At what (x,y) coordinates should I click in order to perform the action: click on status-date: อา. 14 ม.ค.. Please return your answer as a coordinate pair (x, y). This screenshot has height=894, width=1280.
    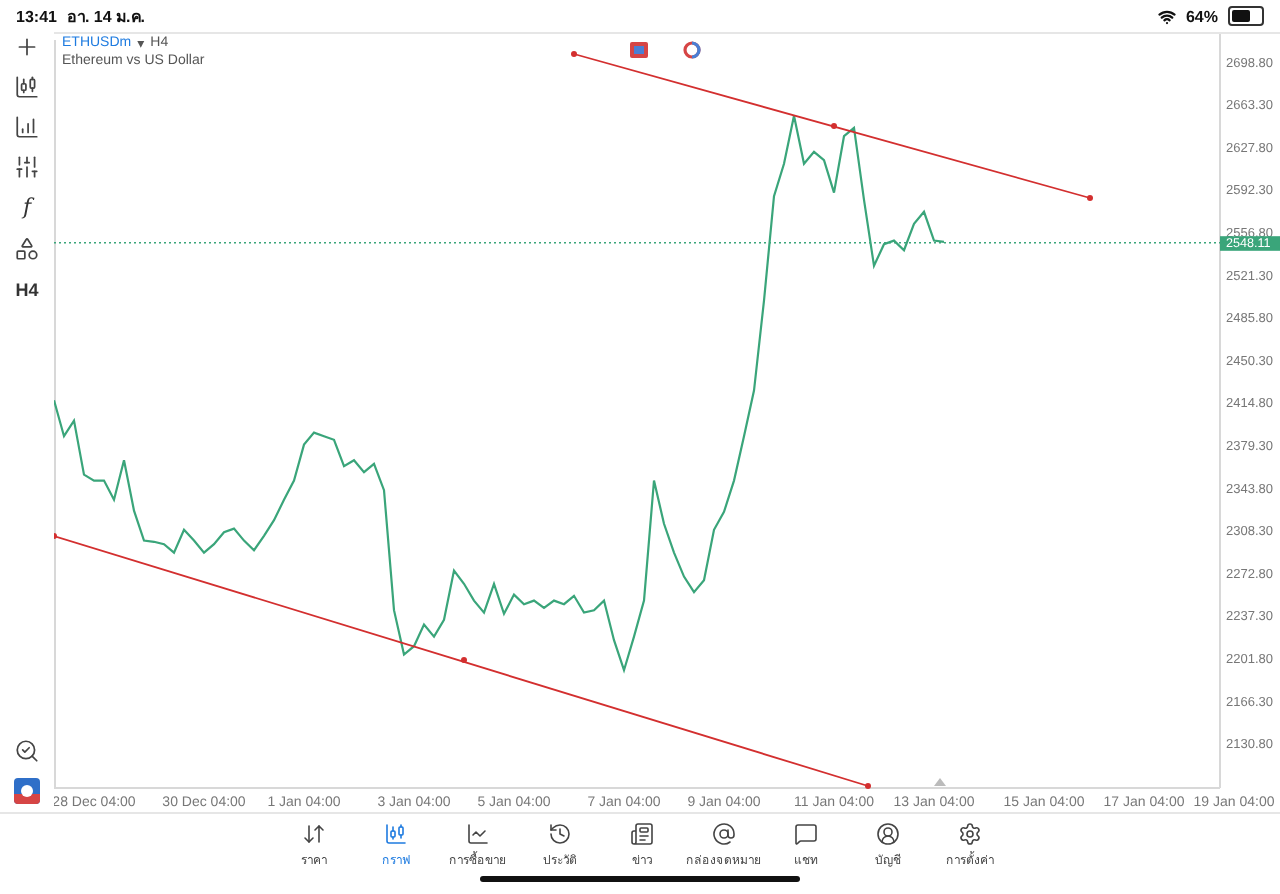
    Looking at the image, I should click on (105, 17).